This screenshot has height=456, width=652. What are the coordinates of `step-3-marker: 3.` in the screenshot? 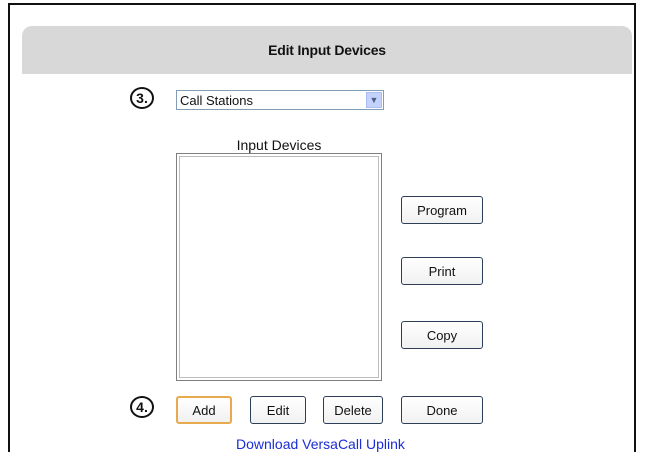 It's located at (142, 98).